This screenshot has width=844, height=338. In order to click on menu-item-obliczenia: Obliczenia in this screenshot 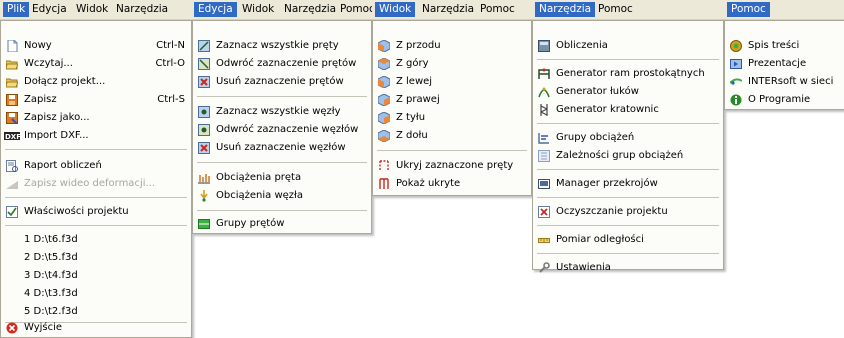, I will do `click(628, 46)`.